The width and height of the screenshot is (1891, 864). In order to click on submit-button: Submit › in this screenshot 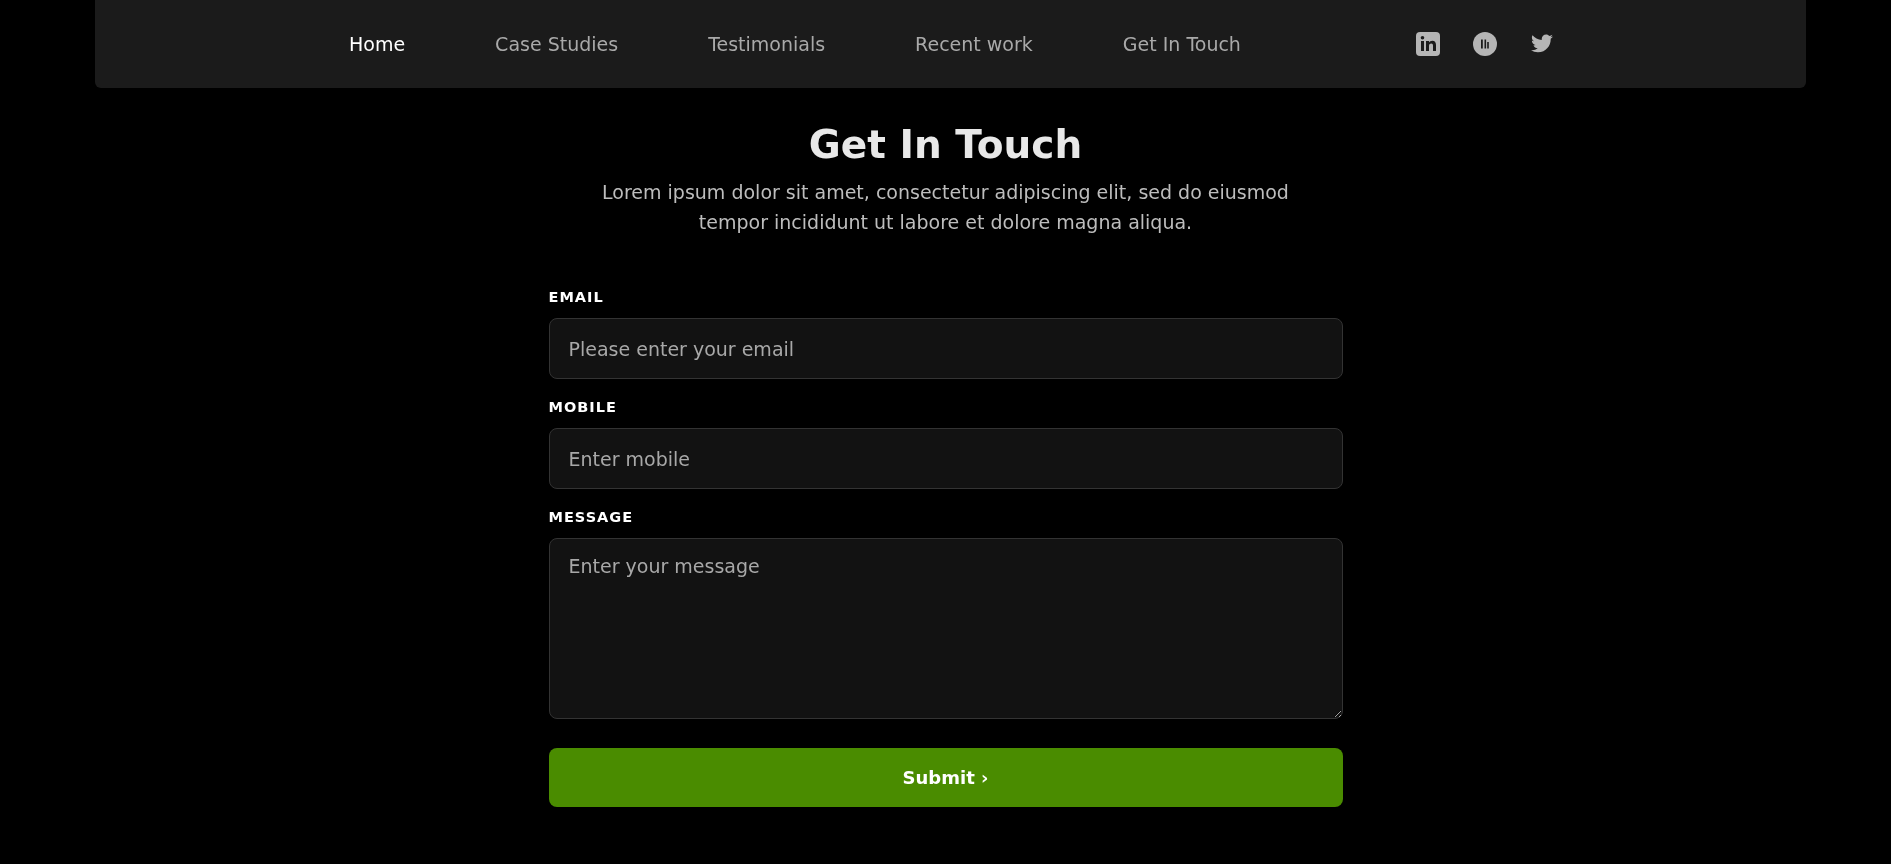, I will do `click(945, 777)`.